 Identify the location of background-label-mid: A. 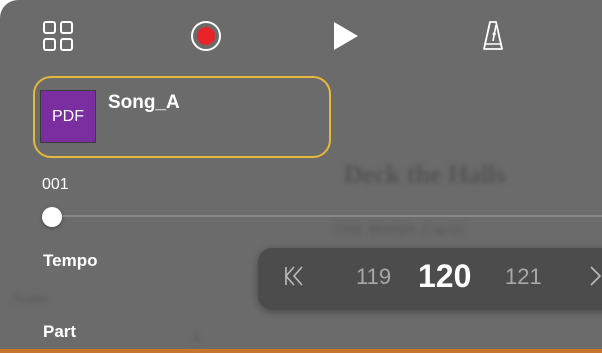
(197, 338).